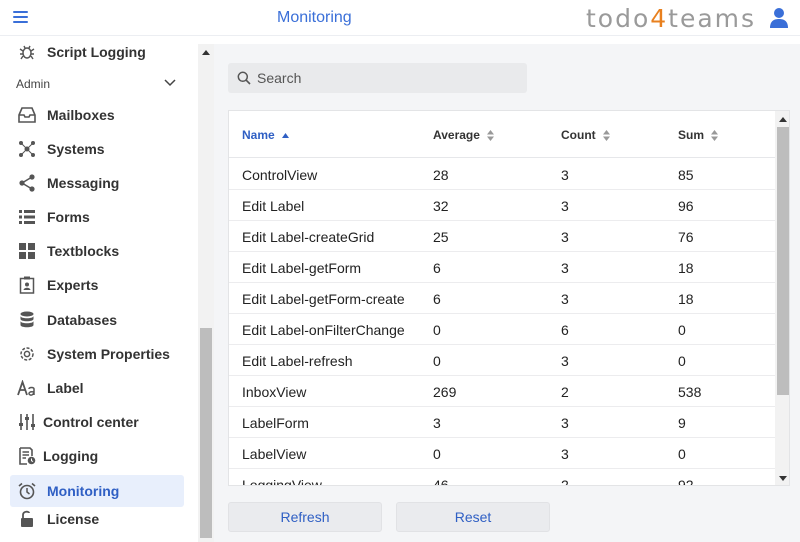 The width and height of the screenshot is (800, 542). I want to click on sidebar-item-forms: Forms, so click(97, 217).